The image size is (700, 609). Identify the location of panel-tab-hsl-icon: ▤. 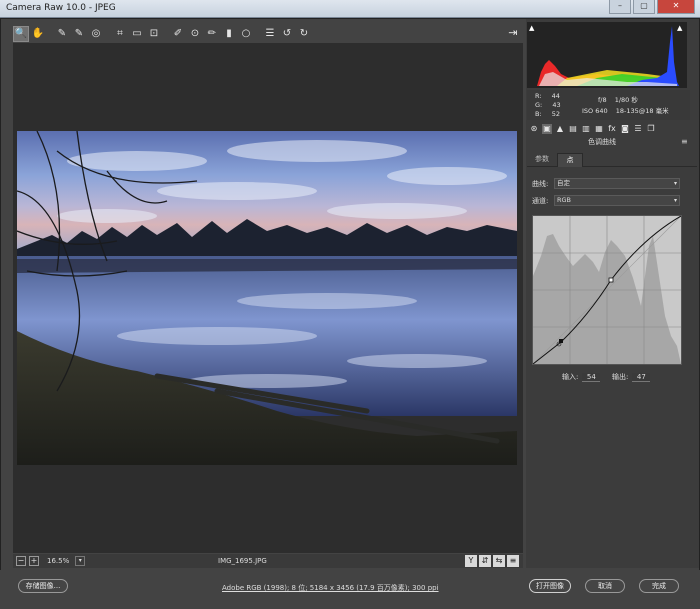
(573, 129).